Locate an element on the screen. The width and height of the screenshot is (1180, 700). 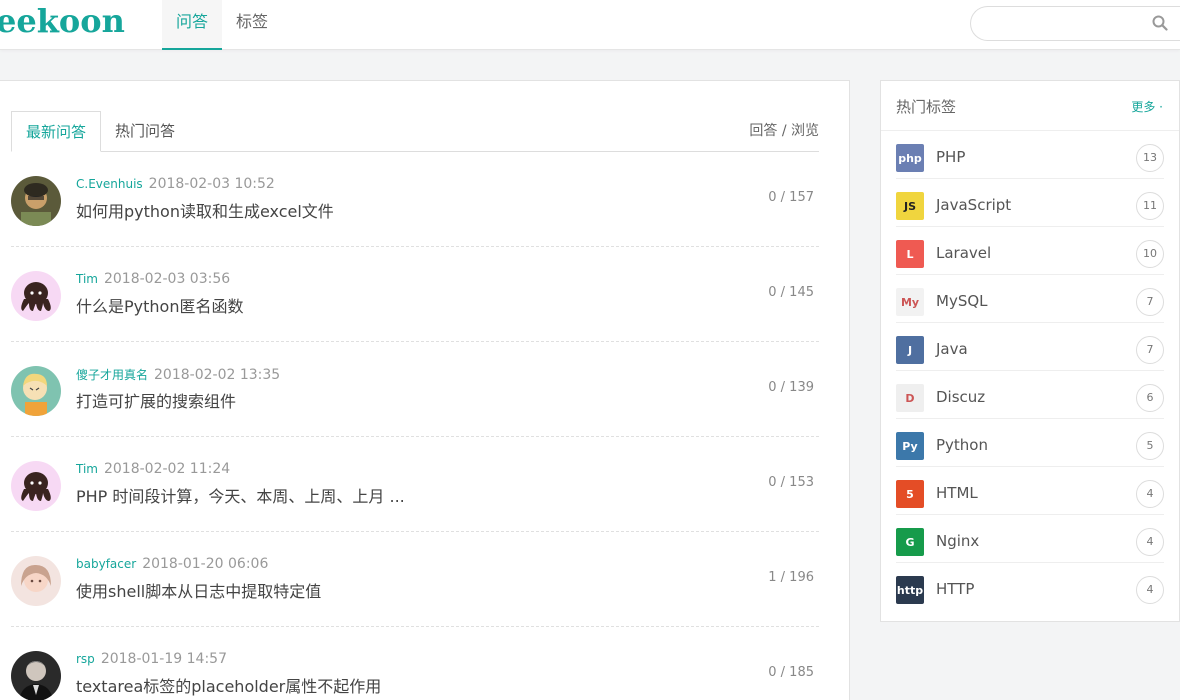
tag-item-laravel: L Laravel 10 is located at coordinates (1030, 251).